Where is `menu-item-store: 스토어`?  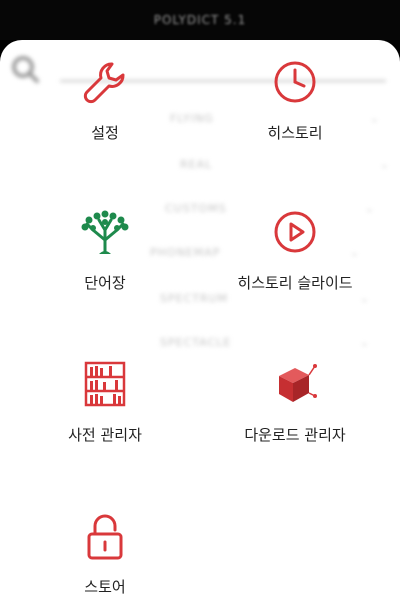 menu-item-store: 스토어 is located at coordinates (105, 544).